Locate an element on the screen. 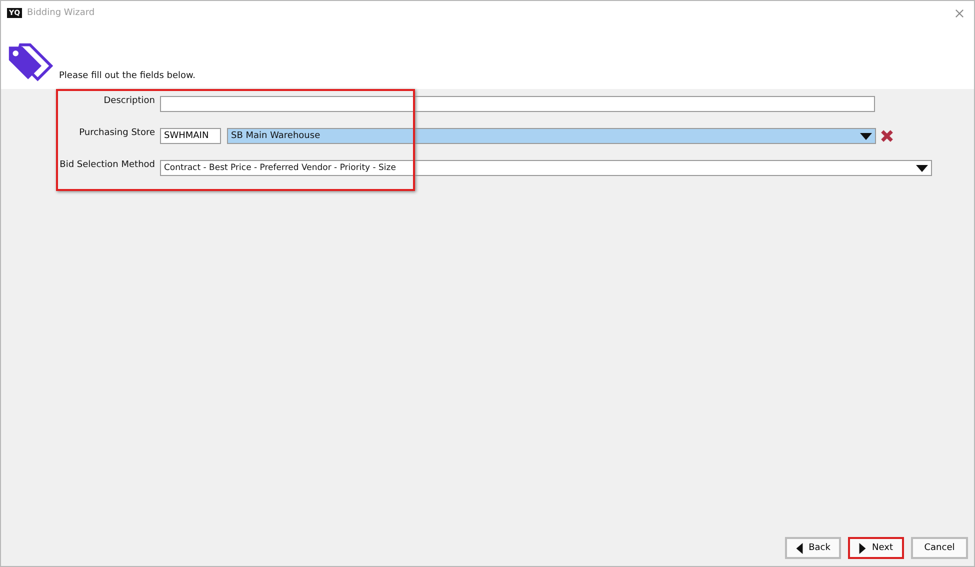 This screenshot has height=567, width=975. back-button: Back is located at coordinates (813, 548).